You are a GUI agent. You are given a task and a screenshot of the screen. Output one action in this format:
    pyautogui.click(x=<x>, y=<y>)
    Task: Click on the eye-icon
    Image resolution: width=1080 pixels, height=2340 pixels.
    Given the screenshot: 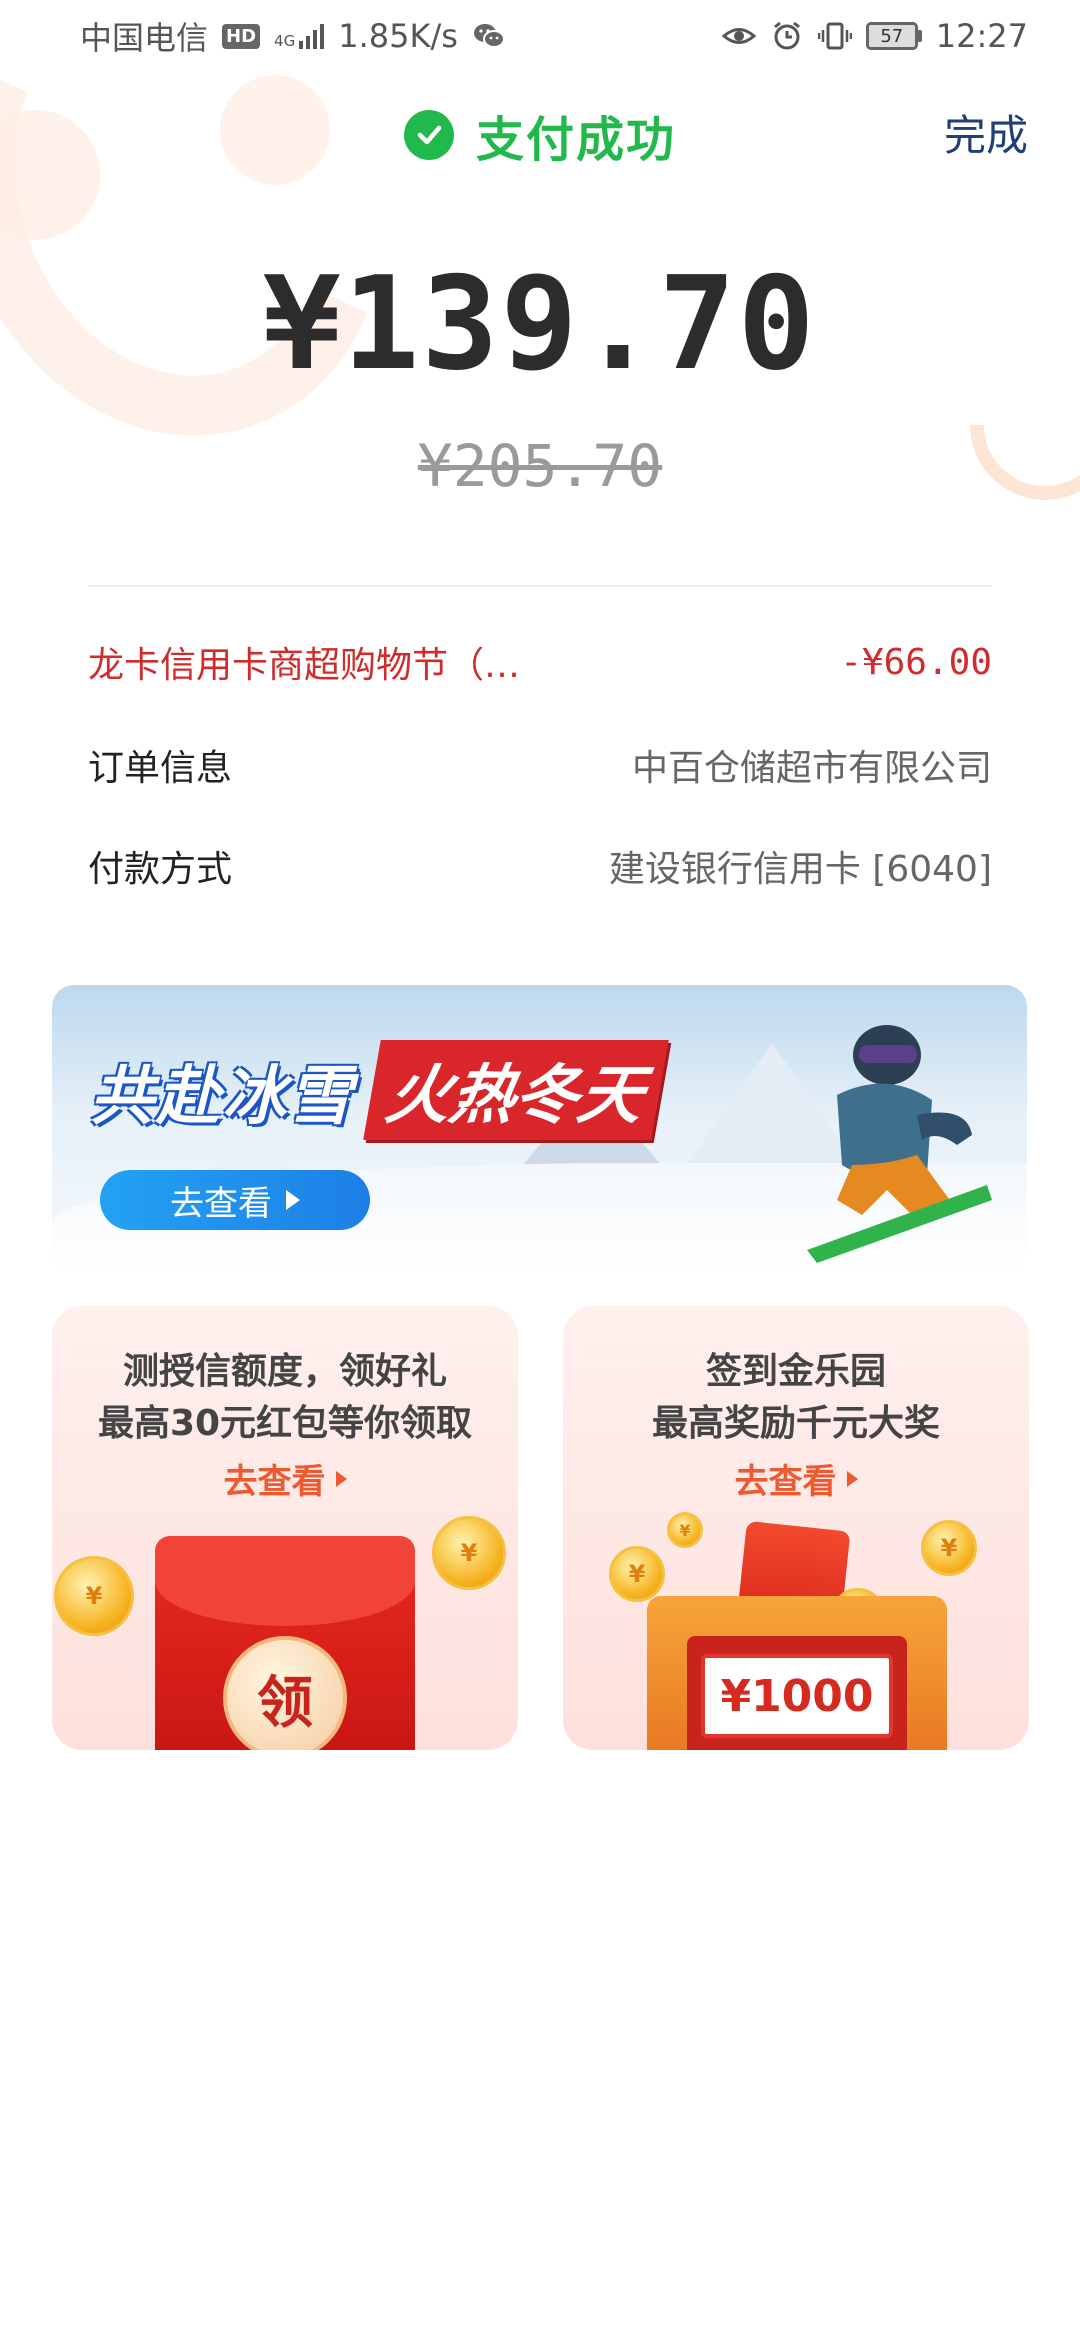 What is the action you would take?
    pyautogui.click(x=738, y=36)
    